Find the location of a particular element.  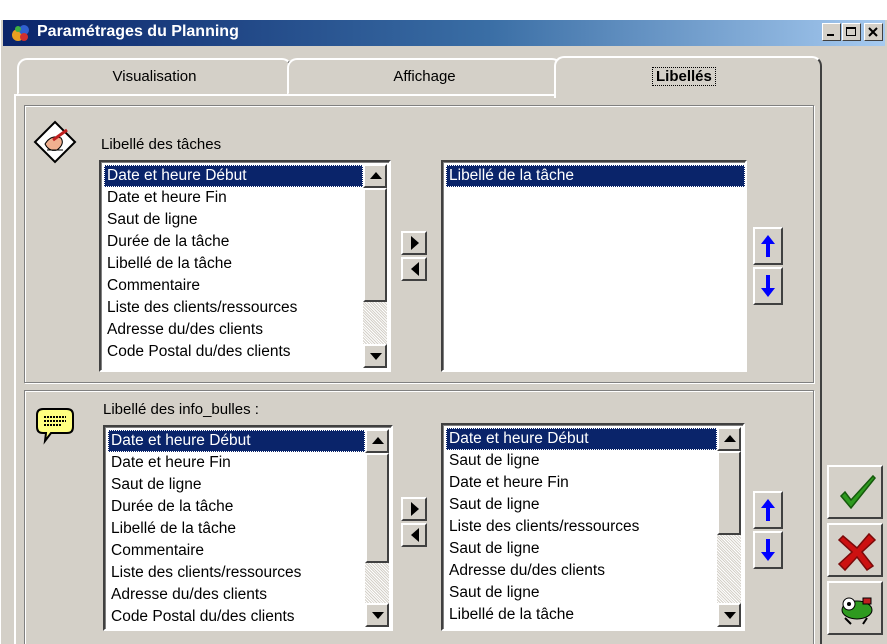

tab-libelles-label: Libellés is located at coordinates (684, 76).